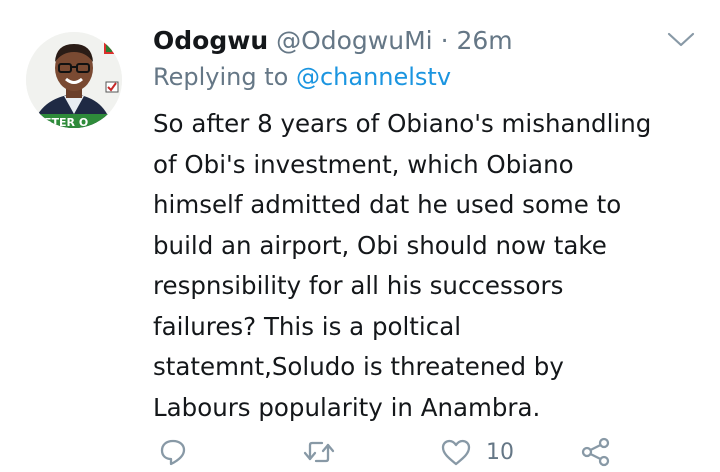  I want to click on timestamp: 26m, so click(484, 40).